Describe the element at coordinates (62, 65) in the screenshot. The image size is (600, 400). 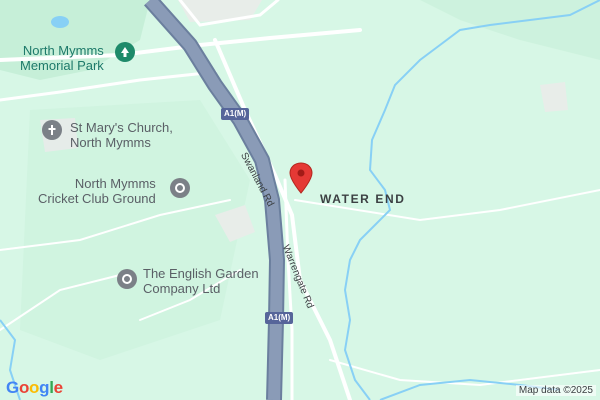
I see `poi-label-line: Memorial Park` at that location.